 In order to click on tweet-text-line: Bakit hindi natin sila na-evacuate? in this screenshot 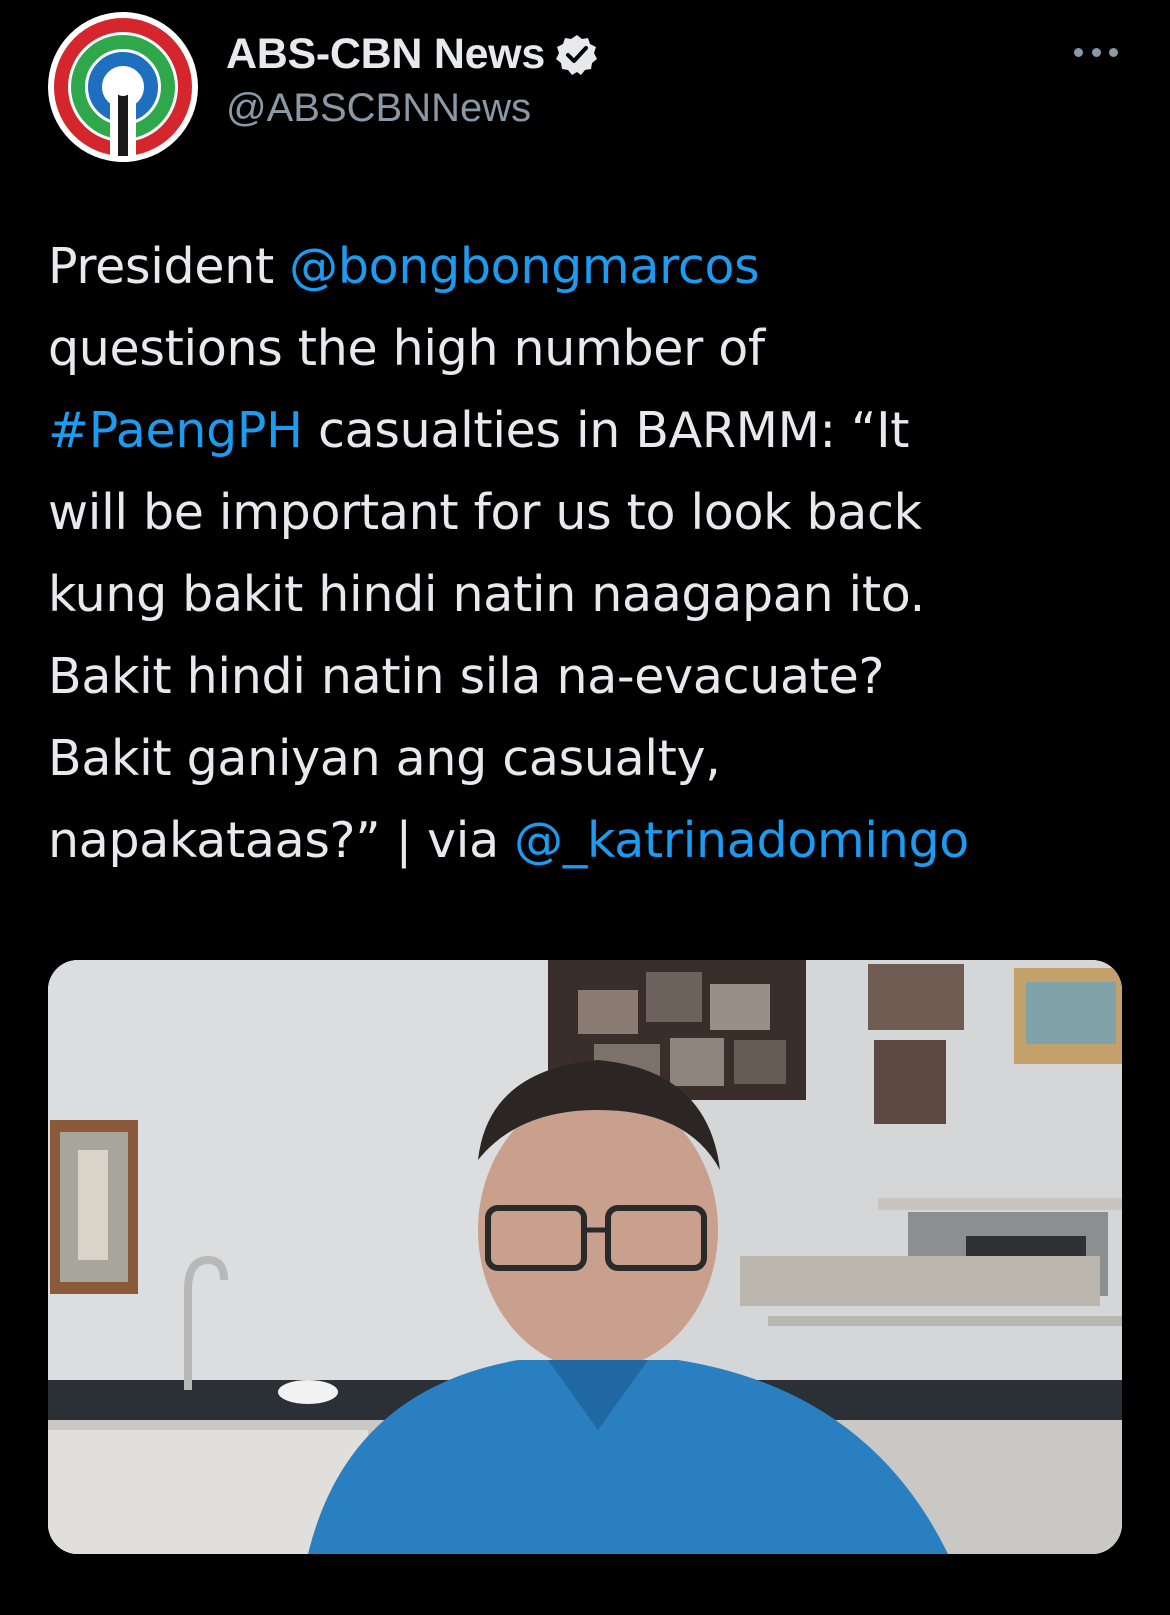, I will do `click(588, 677)`.